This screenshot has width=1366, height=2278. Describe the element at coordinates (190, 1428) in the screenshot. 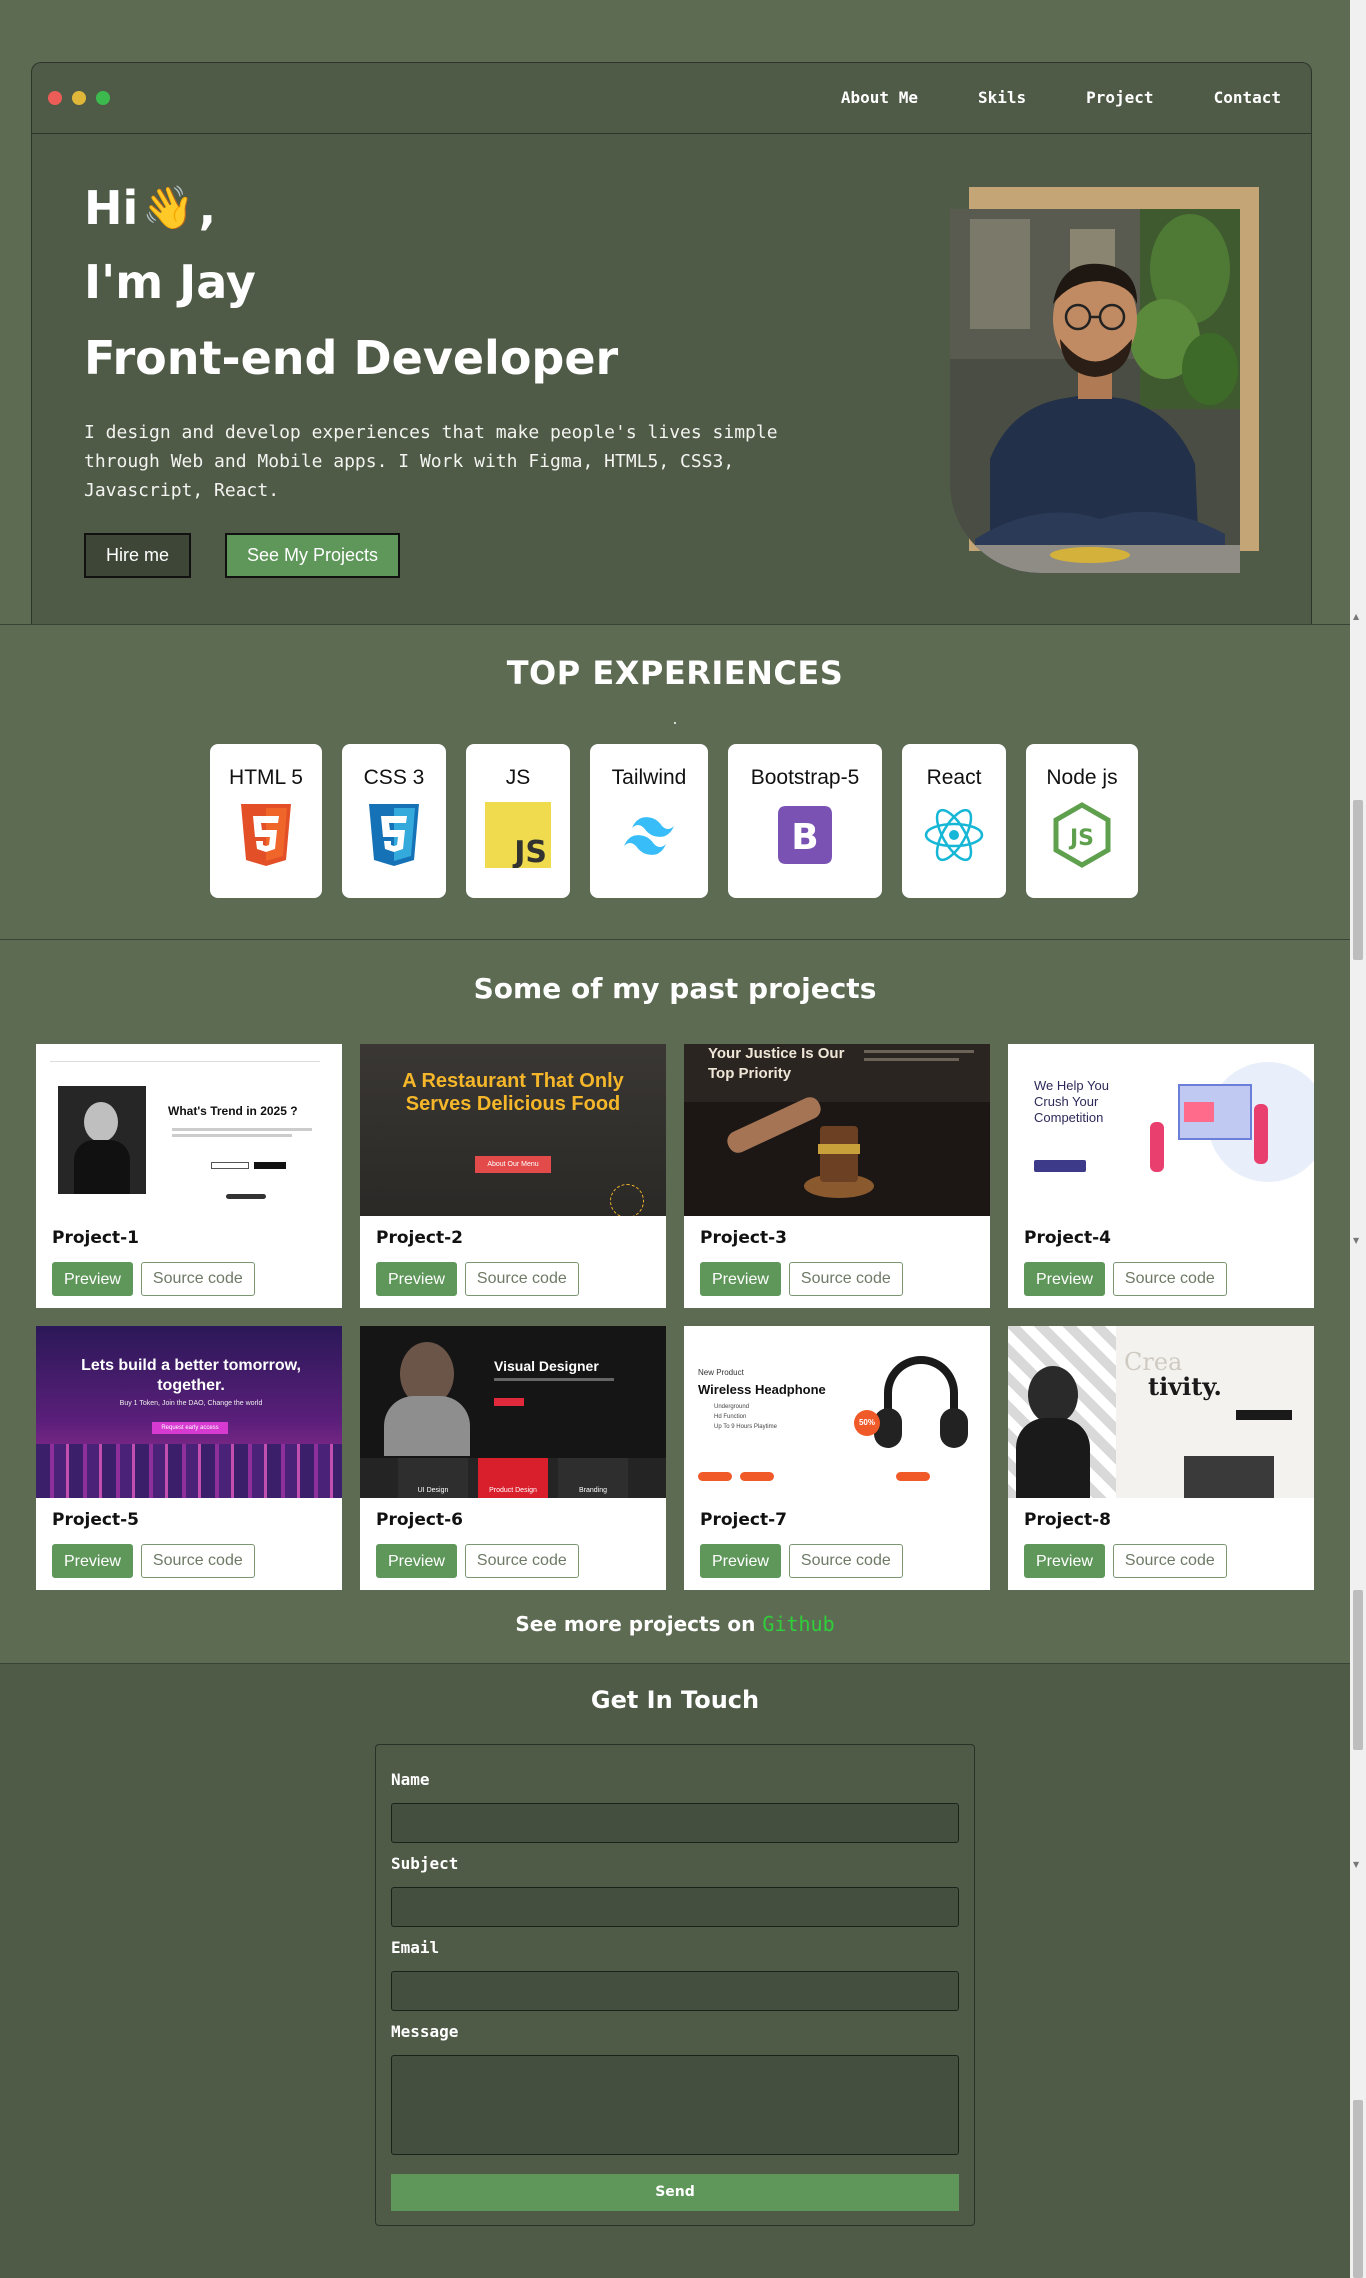

I see `thumb-cta: Request early access` at that location.